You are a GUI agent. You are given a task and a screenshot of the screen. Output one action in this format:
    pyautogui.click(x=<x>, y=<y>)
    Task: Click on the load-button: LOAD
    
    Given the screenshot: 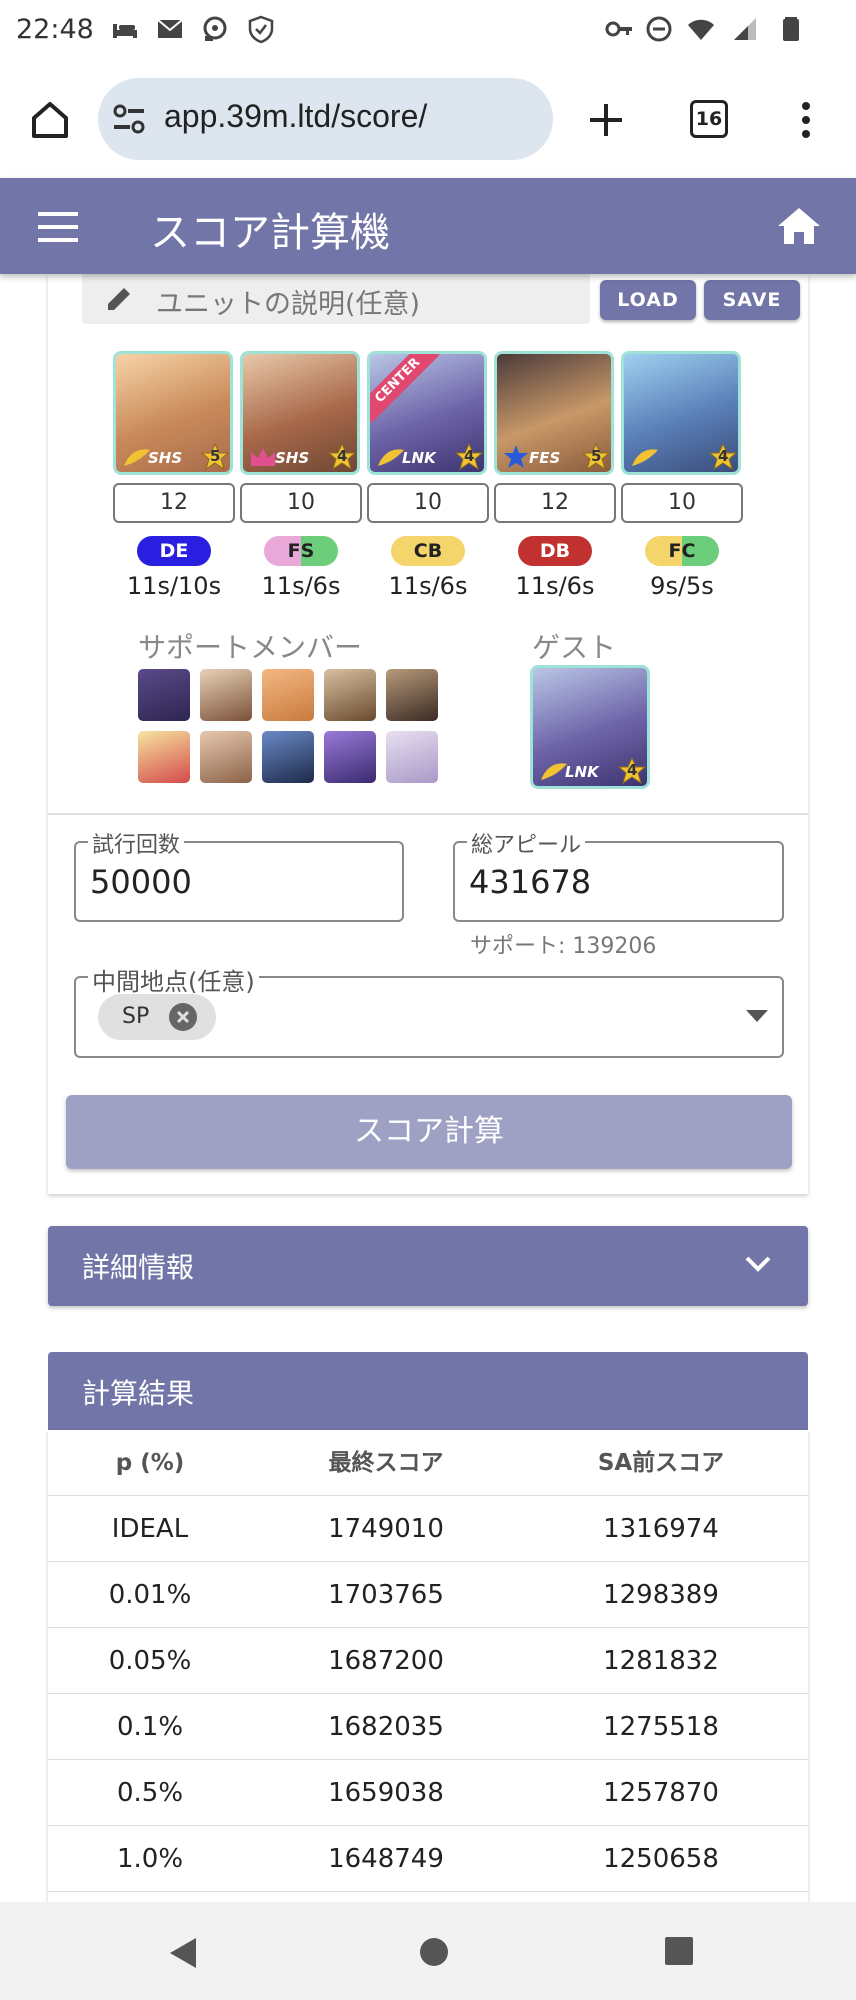 What is the action you would take?
    pyautogui.click(x=648, y=300)
    